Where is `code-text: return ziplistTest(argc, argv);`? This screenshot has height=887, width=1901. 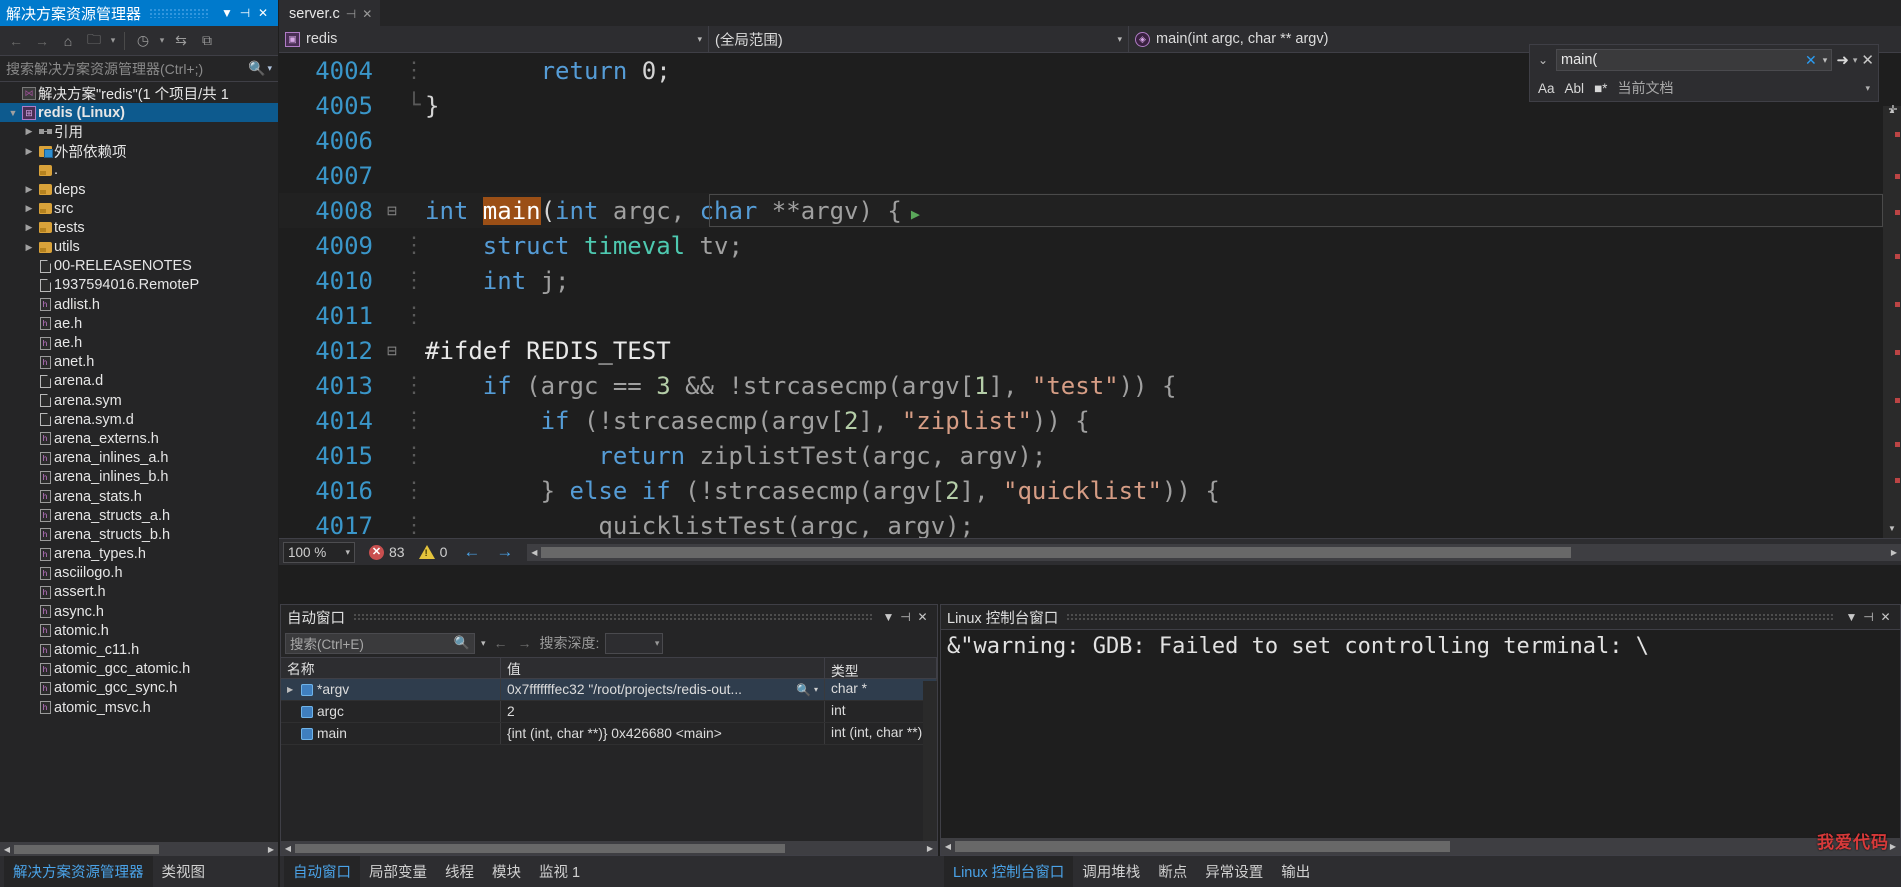
code-text: return ziplistTest(argc, argv); is located at coordinates (1163, 456).